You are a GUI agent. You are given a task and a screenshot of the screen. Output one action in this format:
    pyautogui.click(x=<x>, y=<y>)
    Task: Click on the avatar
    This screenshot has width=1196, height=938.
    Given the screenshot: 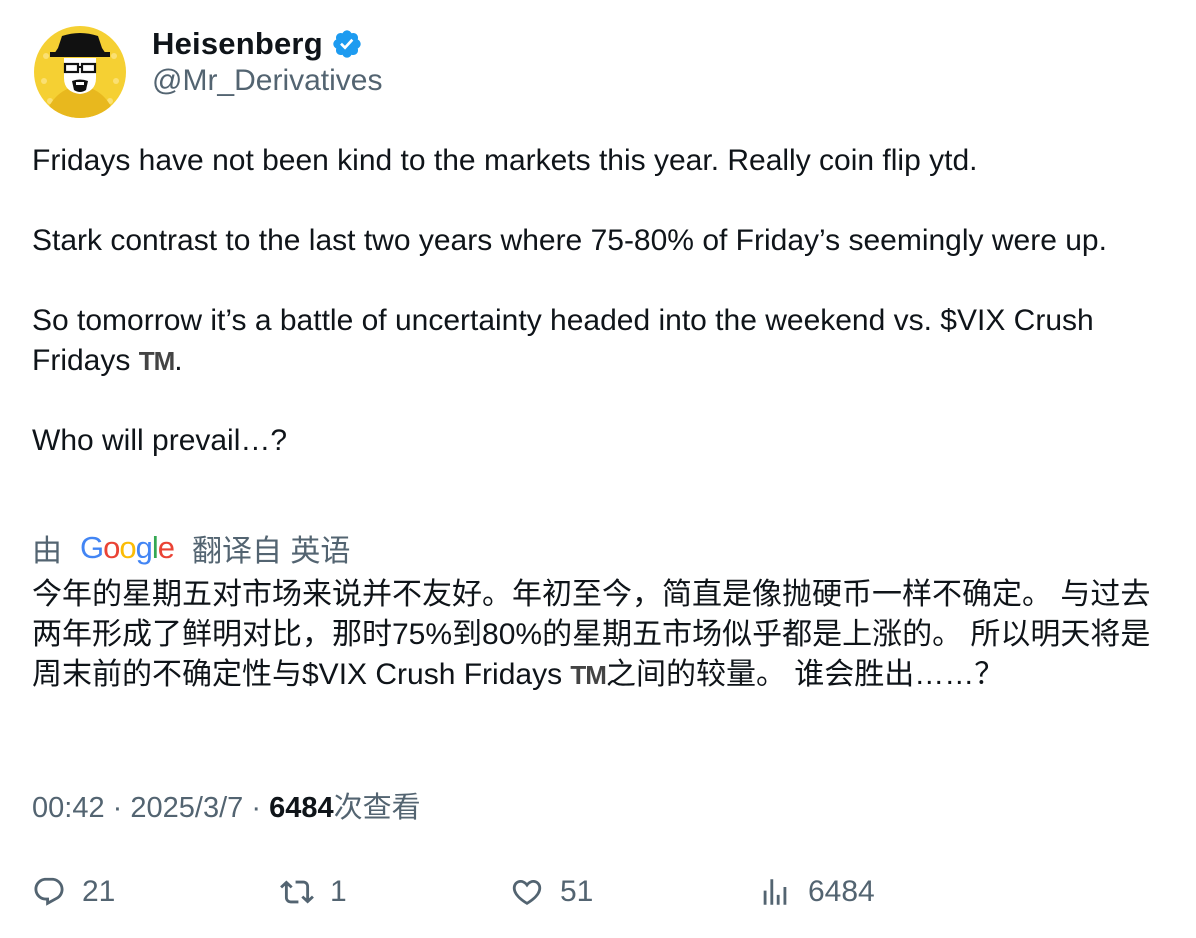 What is the action you would take?
    pyautogui.click(x=80, y=72)
    